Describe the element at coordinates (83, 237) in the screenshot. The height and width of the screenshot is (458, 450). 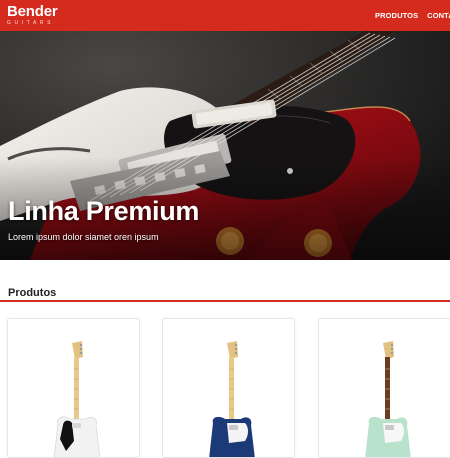
I see `hero-subtitle: Lorem ipsum dolor siamet oren ipsum` at that location.